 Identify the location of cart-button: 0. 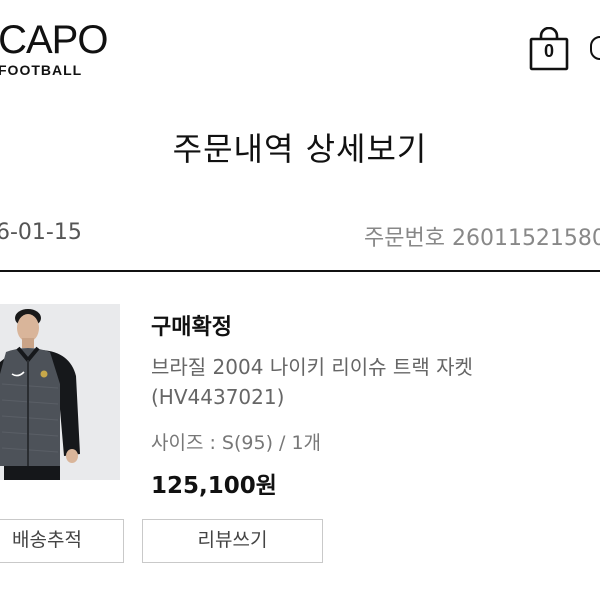
(549, 49).